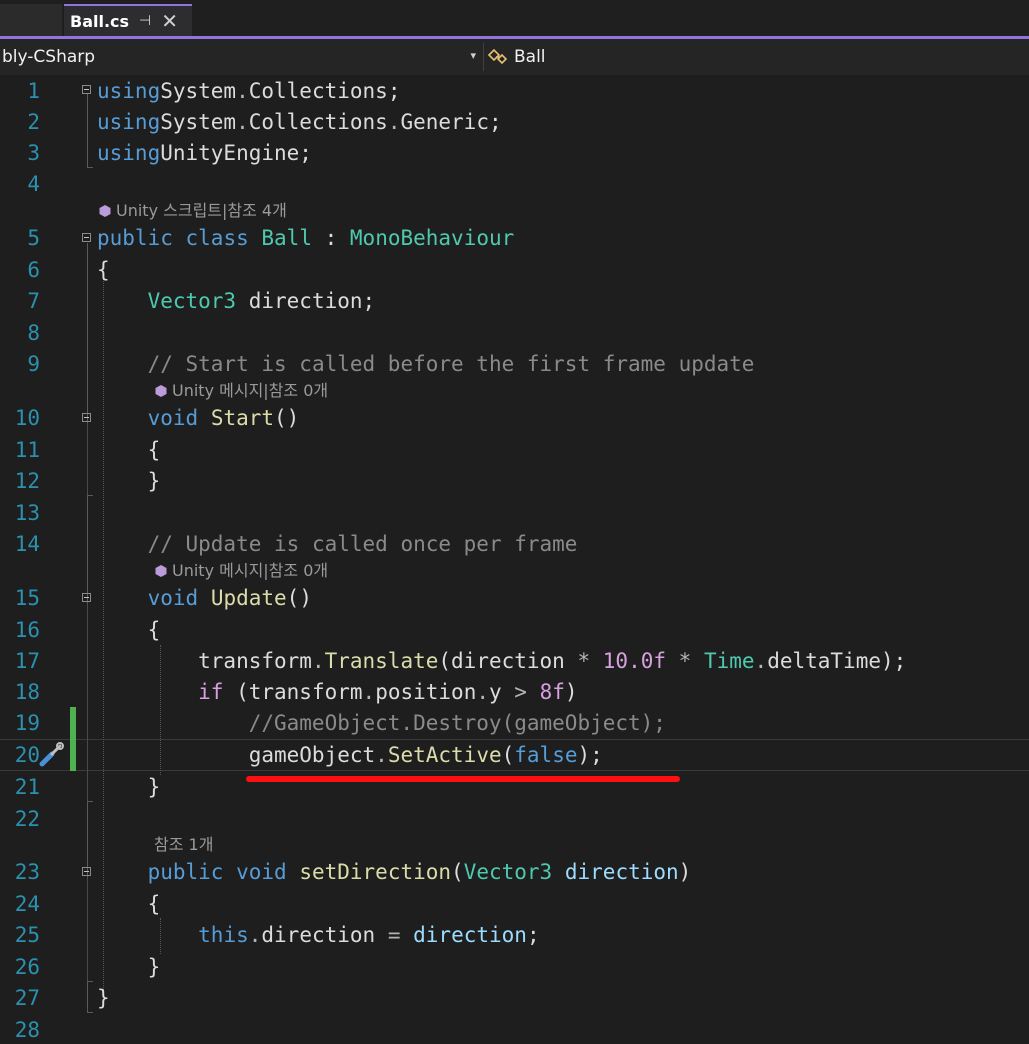 The image size is (1029, 1044). Describe the element at coordinates (381, 661) in the screenshot. I see `code-token: Translate` at that location.